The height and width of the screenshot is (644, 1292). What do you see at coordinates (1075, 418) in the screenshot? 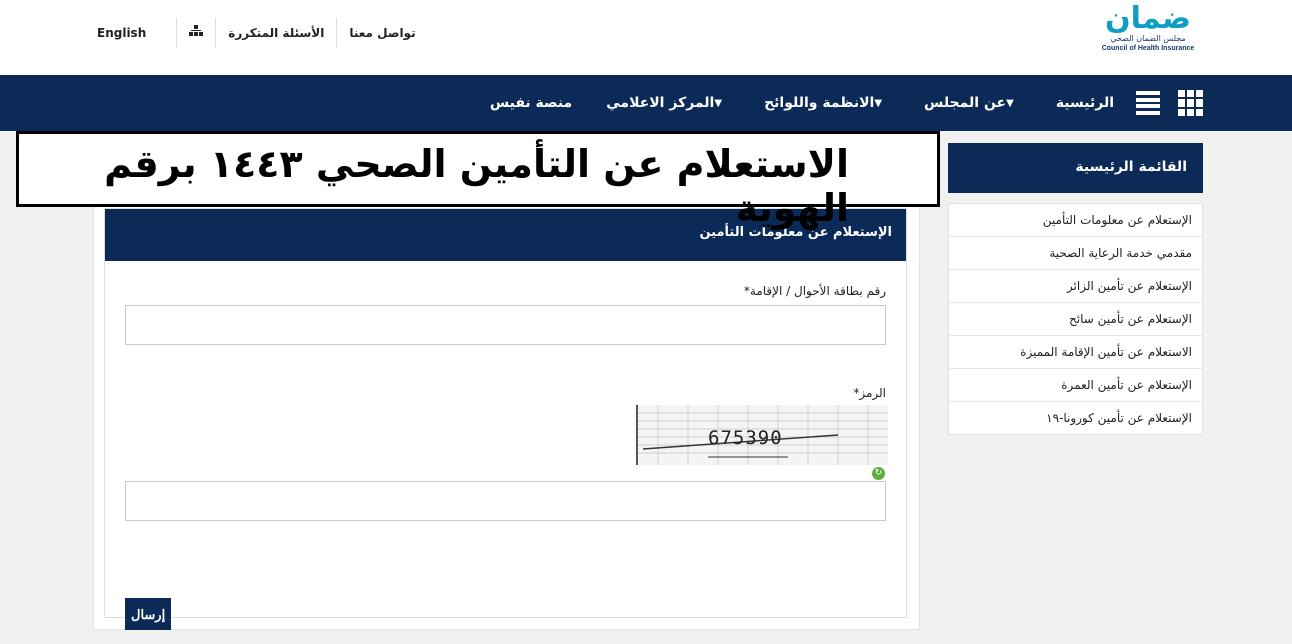
I see `sidebar-item-covid-insurance: الإستعلام عن تأمين كورونا-١٩` at bounding box center [1075, 418].